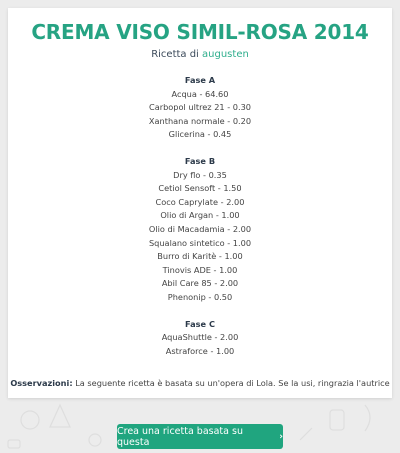  What do you see at coordinates (200, 32) in the screenshot?
I see `recipe-title: CREMA VISO SIMIL-ROSA 2014` at bounding box center [200, 32].